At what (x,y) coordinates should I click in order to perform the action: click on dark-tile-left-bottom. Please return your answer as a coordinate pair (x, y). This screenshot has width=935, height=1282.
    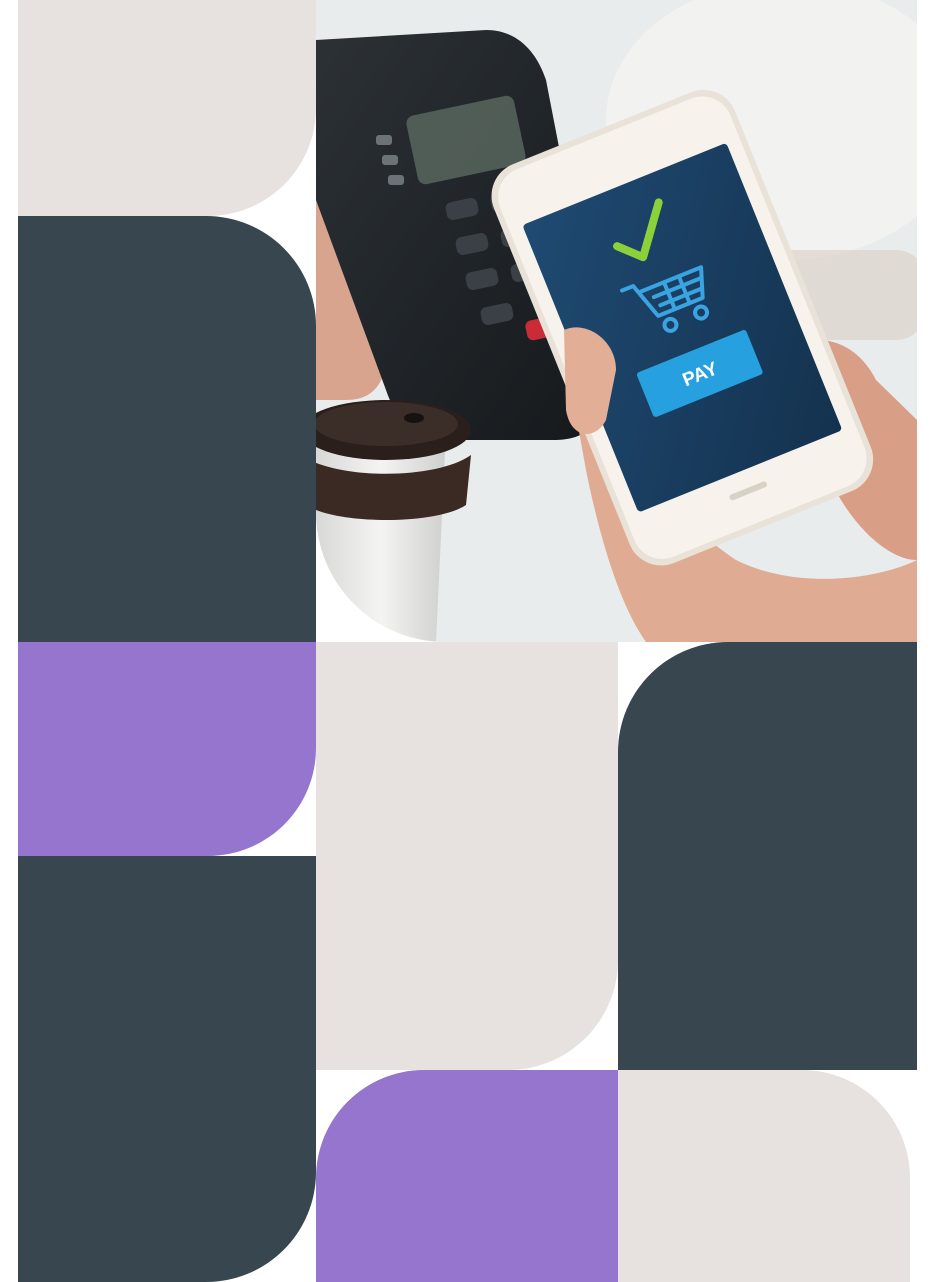
    Looking at the image, I should click on (167, 1069).